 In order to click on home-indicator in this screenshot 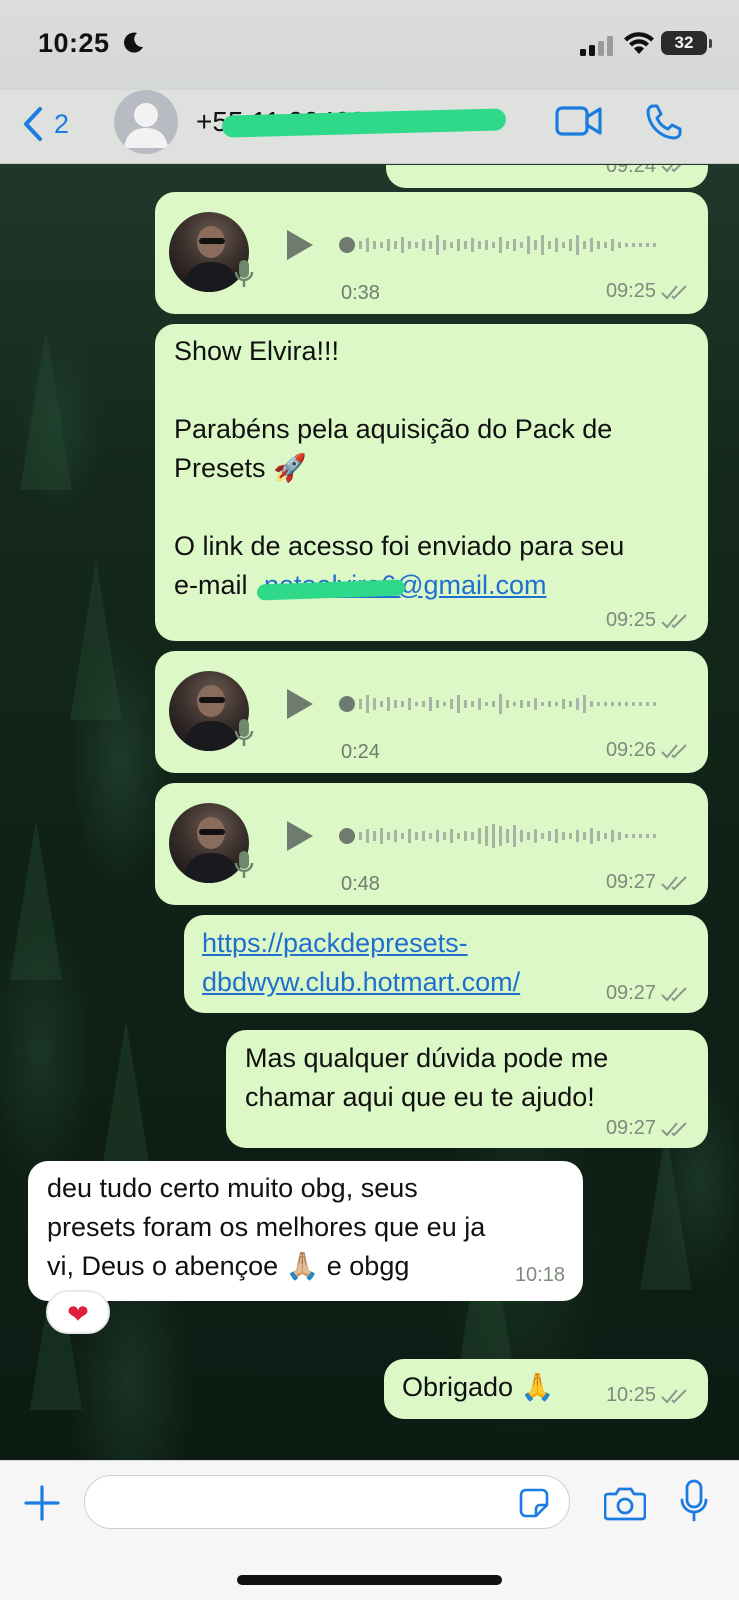, I will do `click(369, 1580)`.